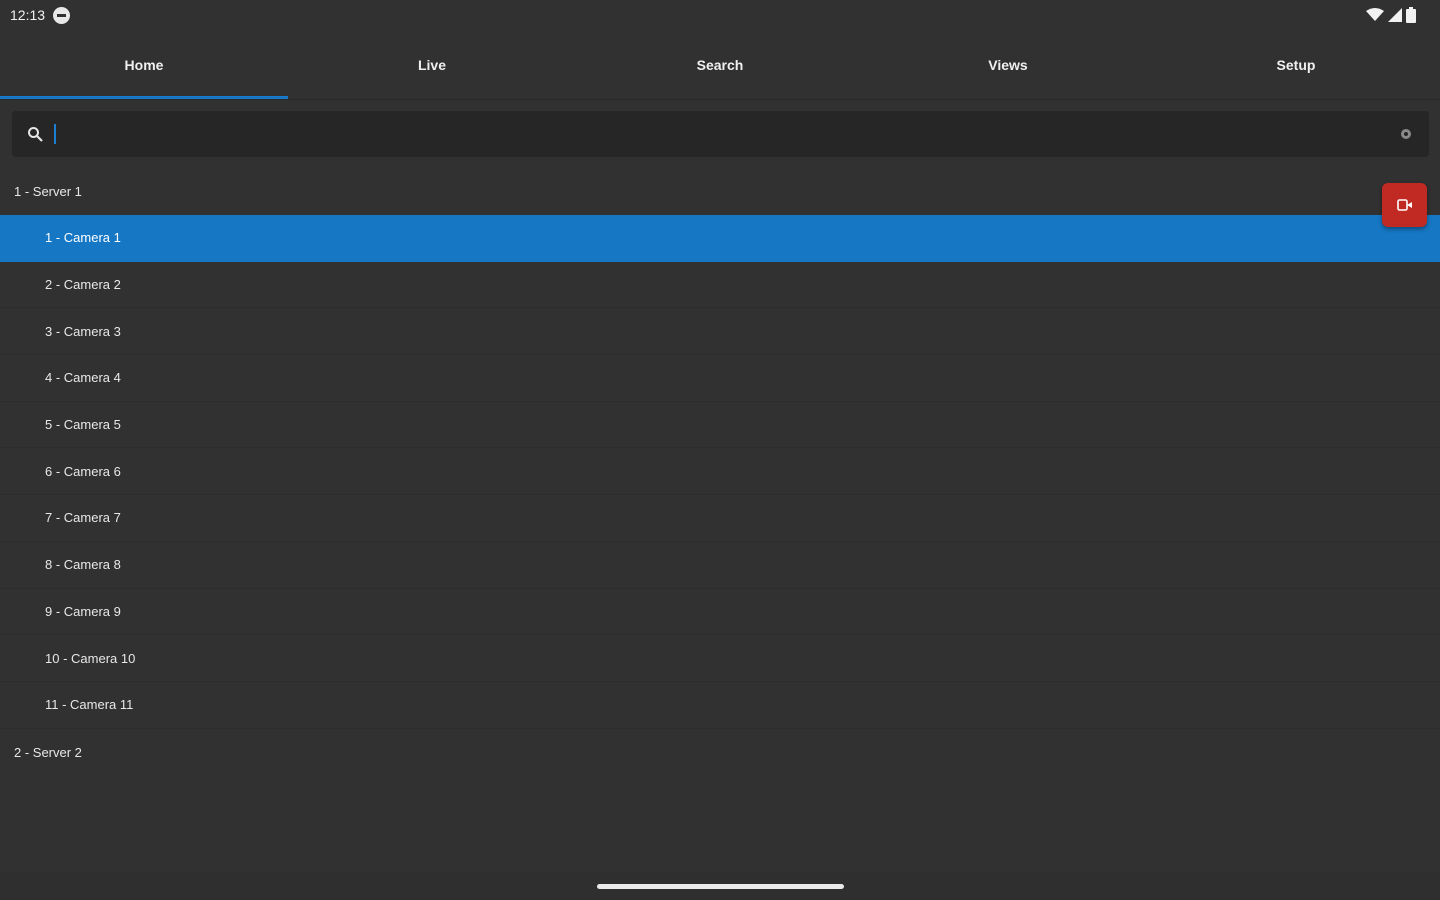 Image resolution: width=1440 pixels, height=900 pixels. What do you see at coordinates (1395, 15) in the screenshot?
I see `signal-icon` at bounding box center [1395, 15].